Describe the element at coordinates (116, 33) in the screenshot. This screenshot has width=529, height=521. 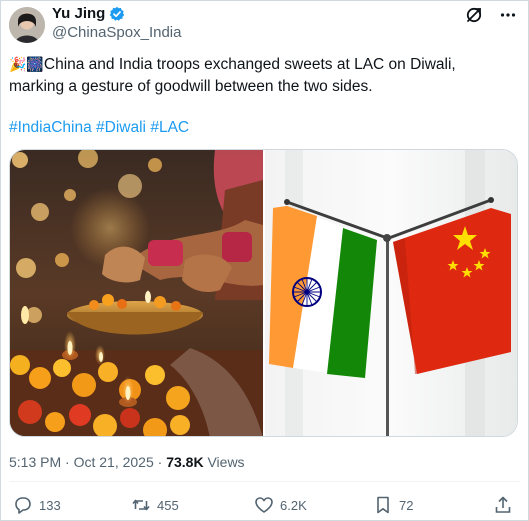
I see `handle: @ChinaSpox_India` at that location.